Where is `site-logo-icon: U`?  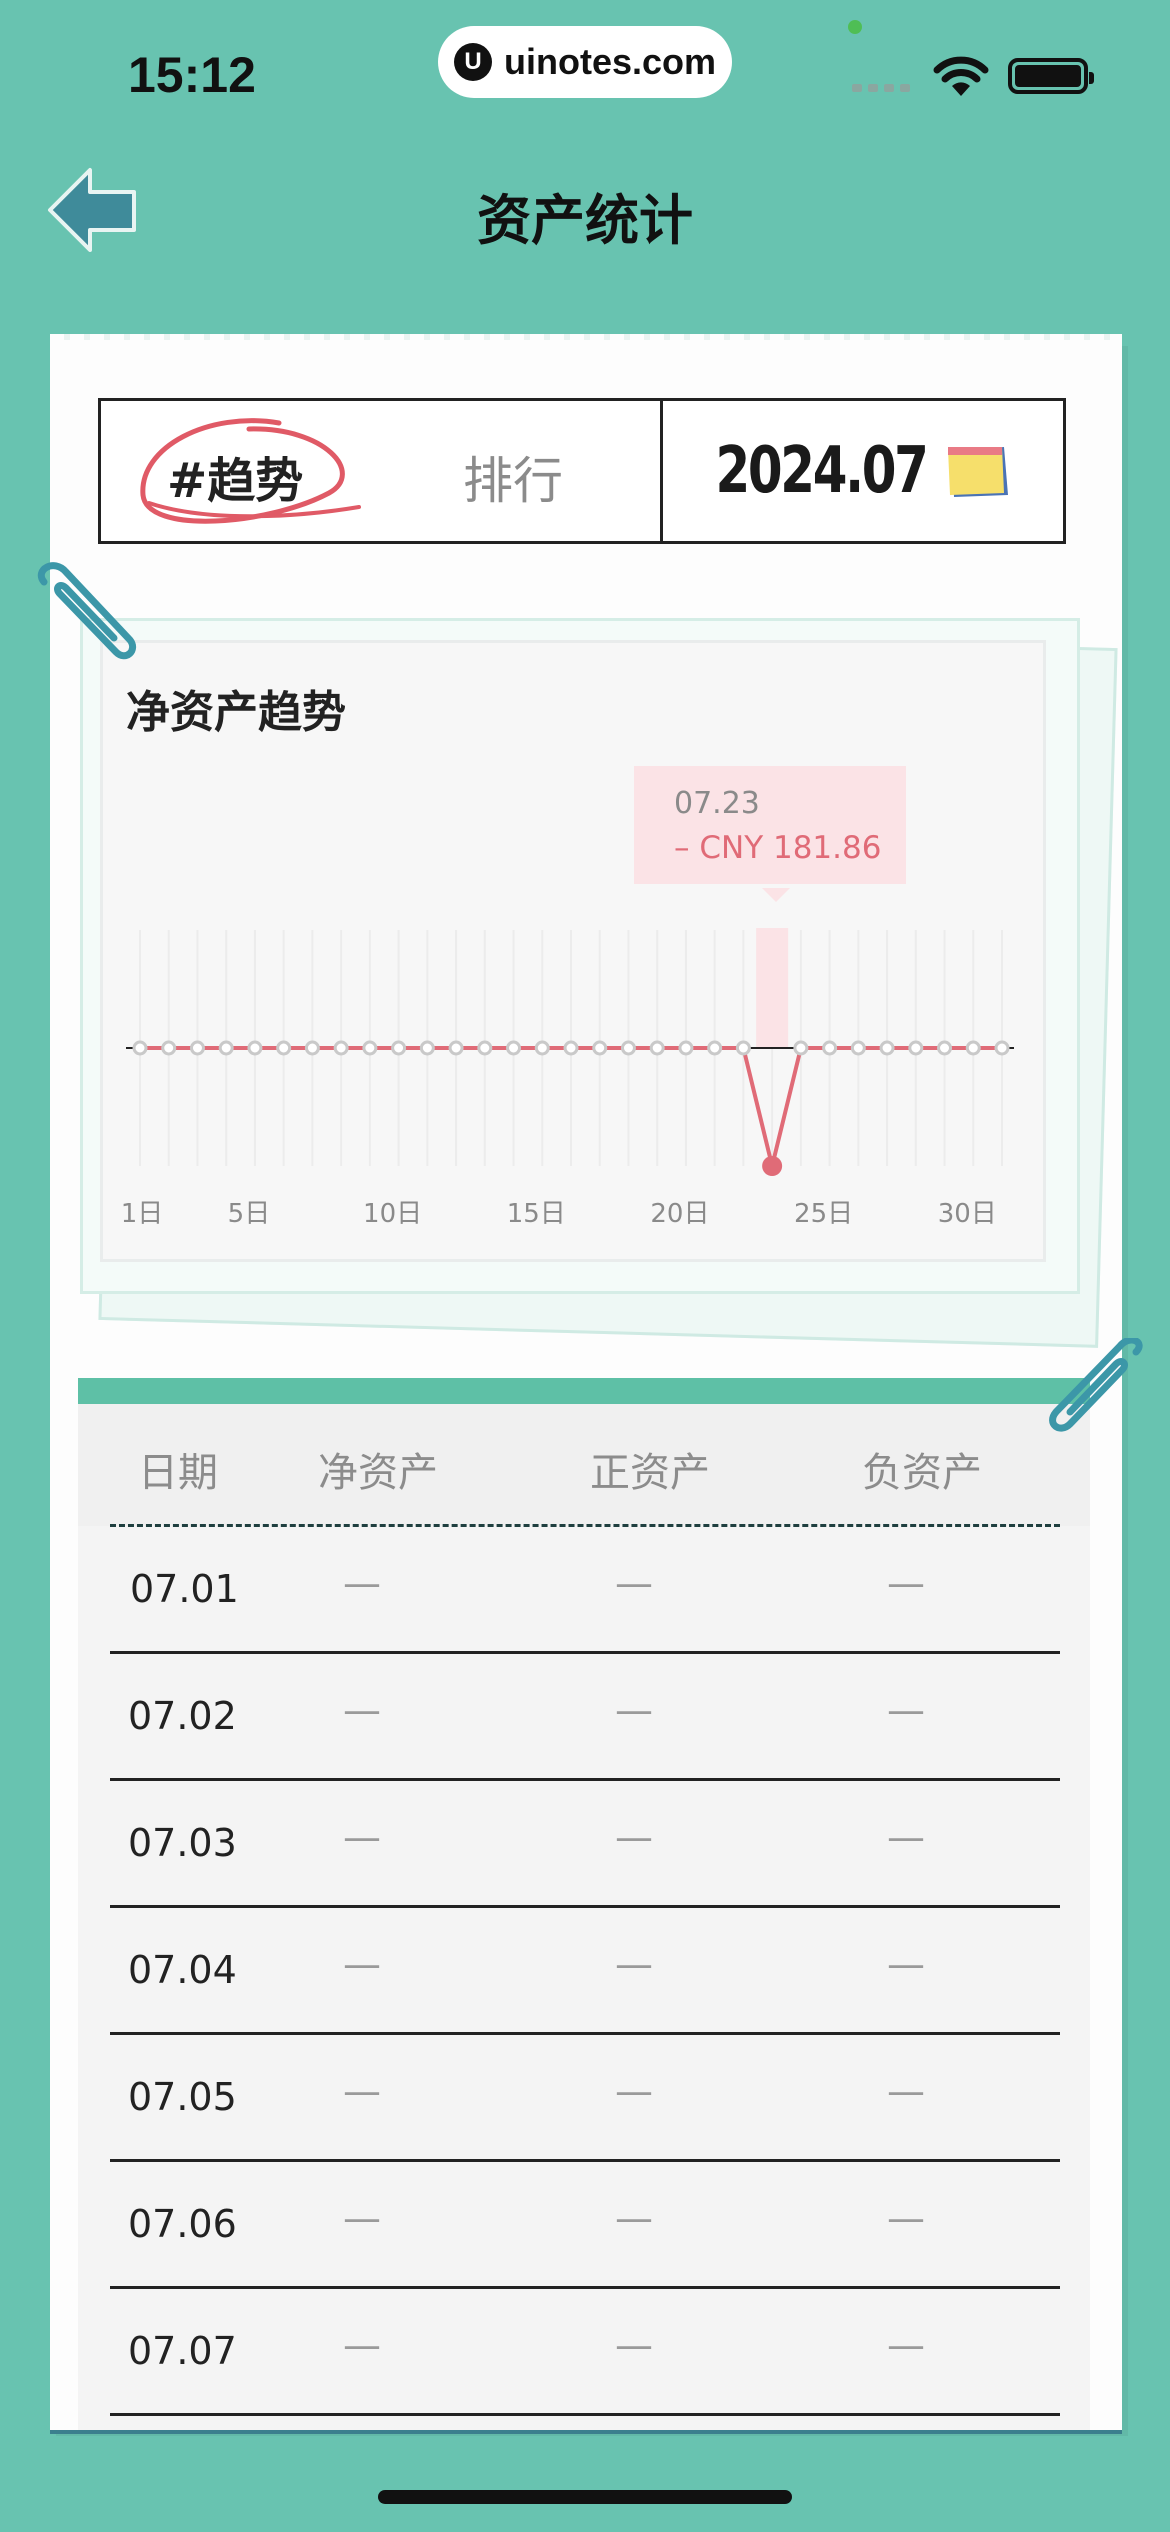 site-logo-icon: U is located at coordinates (472, 62).